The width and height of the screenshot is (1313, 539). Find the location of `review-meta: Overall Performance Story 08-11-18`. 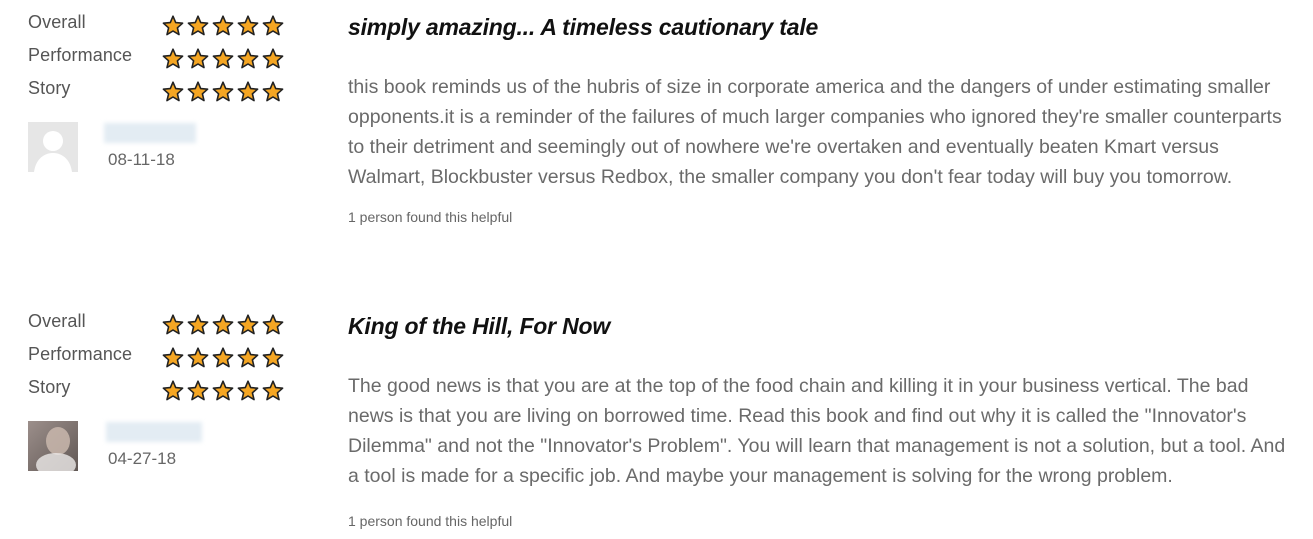

review-meta: Overall Performance Story 08-11-18 is located at coordinates (168, 92).